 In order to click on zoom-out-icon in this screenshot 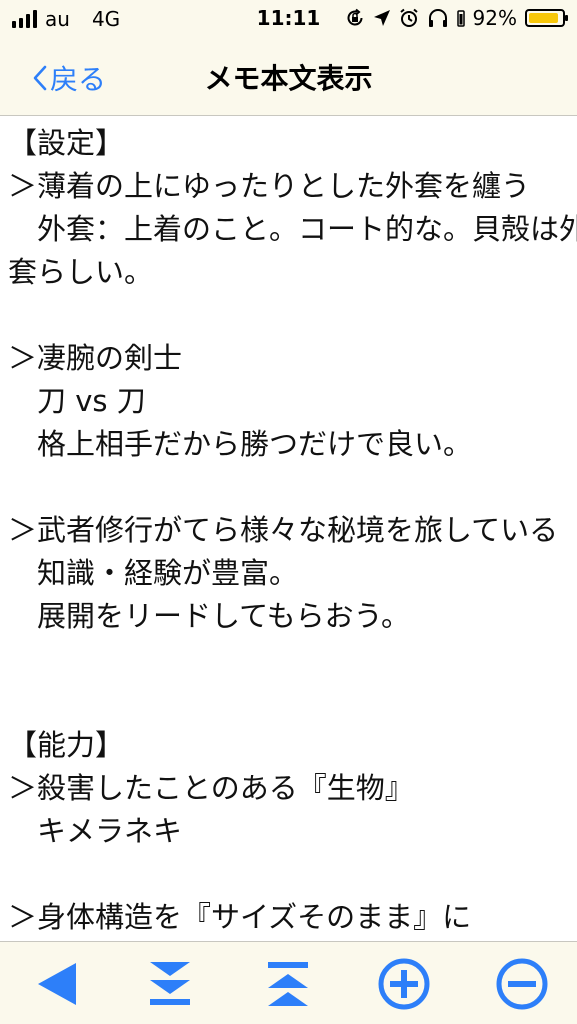, I will do `click(522, 984)`.